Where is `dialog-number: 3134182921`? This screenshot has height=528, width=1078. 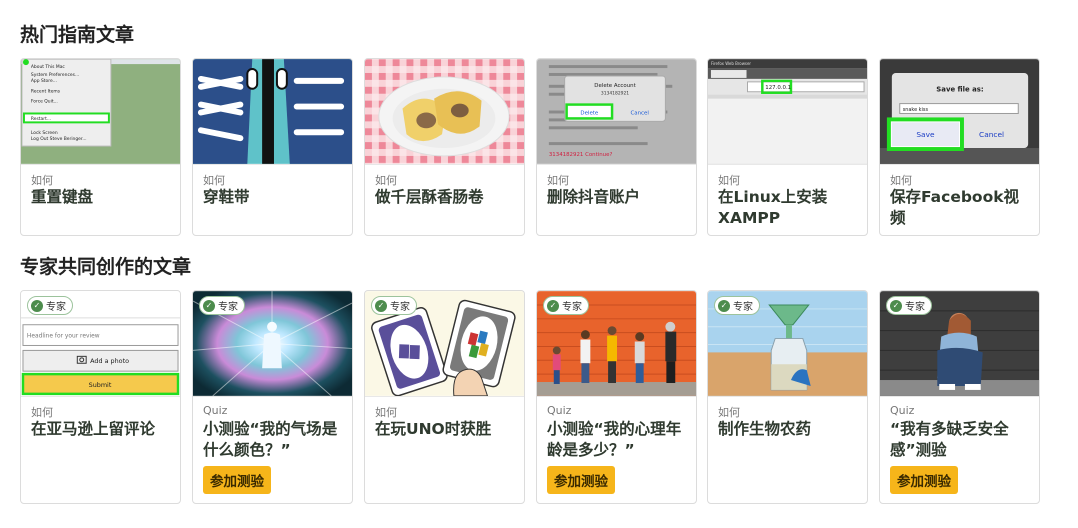 dialog-number: 3134182921 is located at coordinates (615, 94).